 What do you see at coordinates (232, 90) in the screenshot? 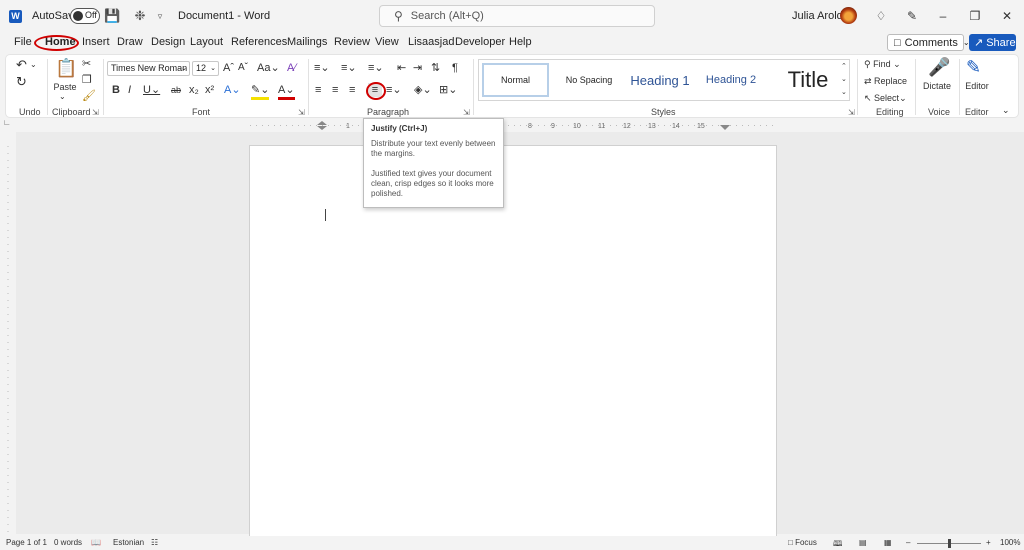
I see `text-effects-icon: A⌄` at bounding box center [232, 90].